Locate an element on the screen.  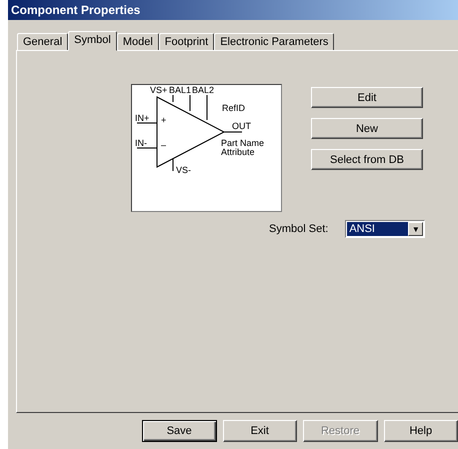
footer-button: Exit is located at coordinates (259, 431).